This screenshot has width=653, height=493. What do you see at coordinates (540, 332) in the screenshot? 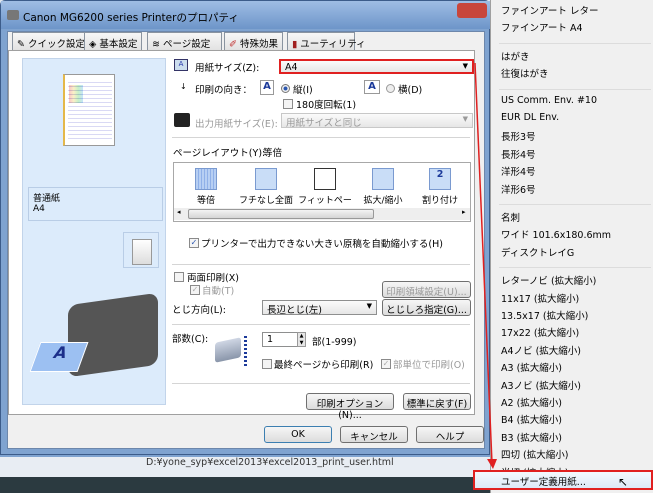
I see `menu-item: 17x22 (拡大縮小)` at bounding box center [540, 332].